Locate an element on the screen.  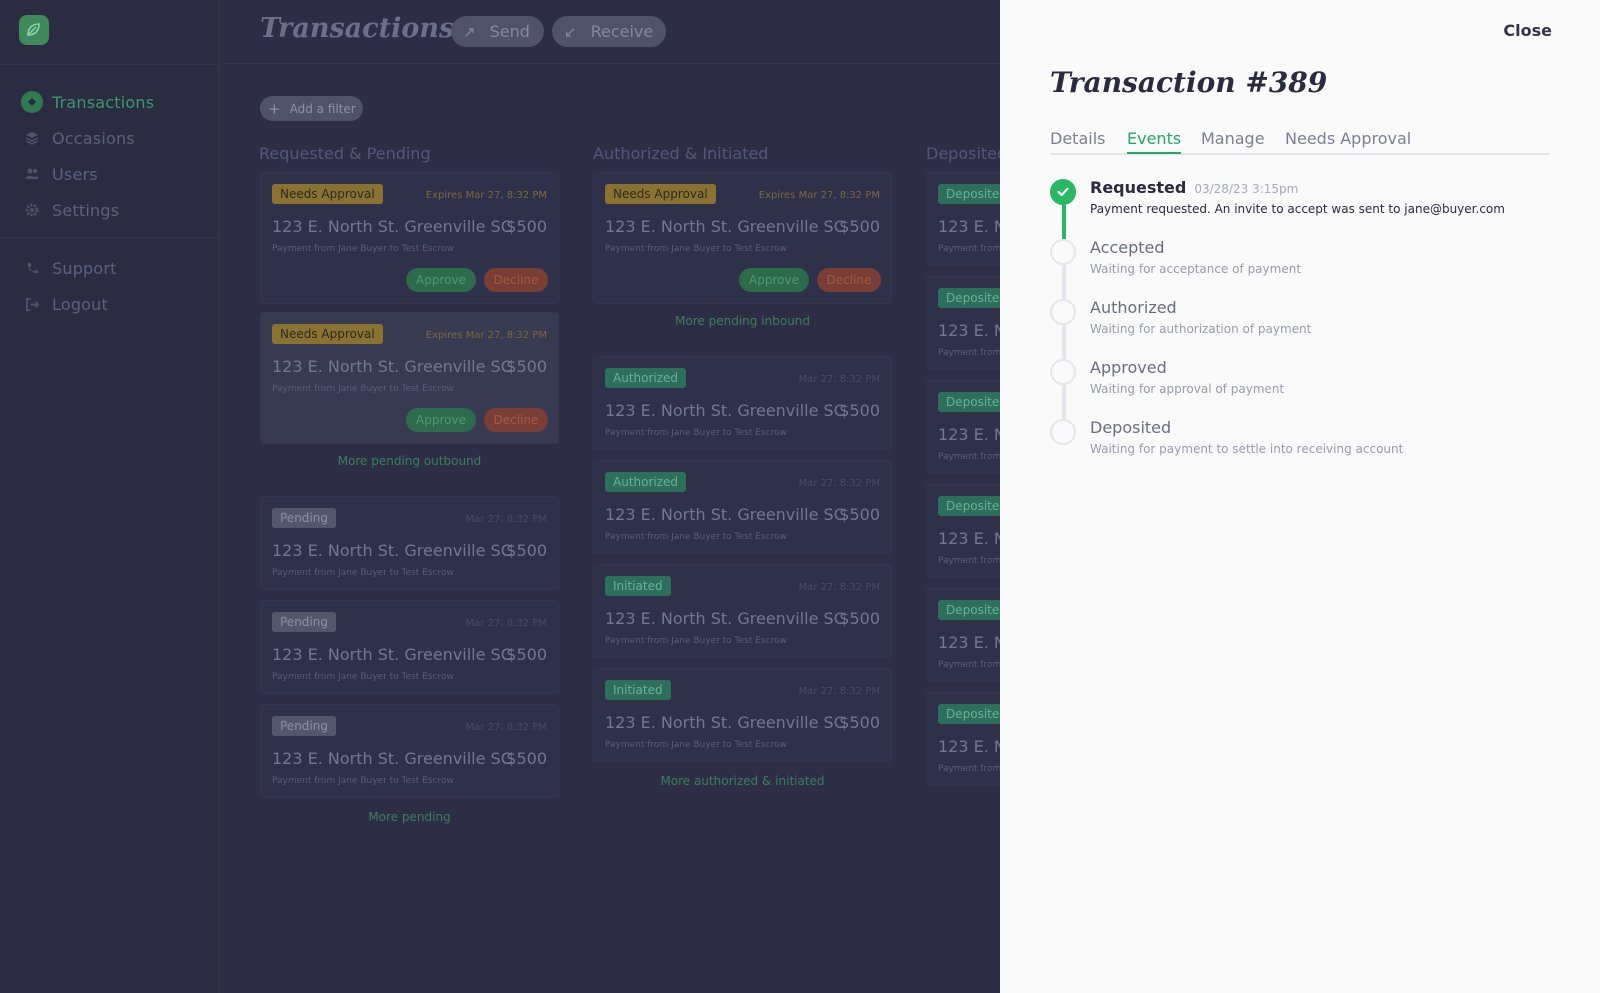
sidebar-item-transactions: Transactions is located at coordinates (87, 102).